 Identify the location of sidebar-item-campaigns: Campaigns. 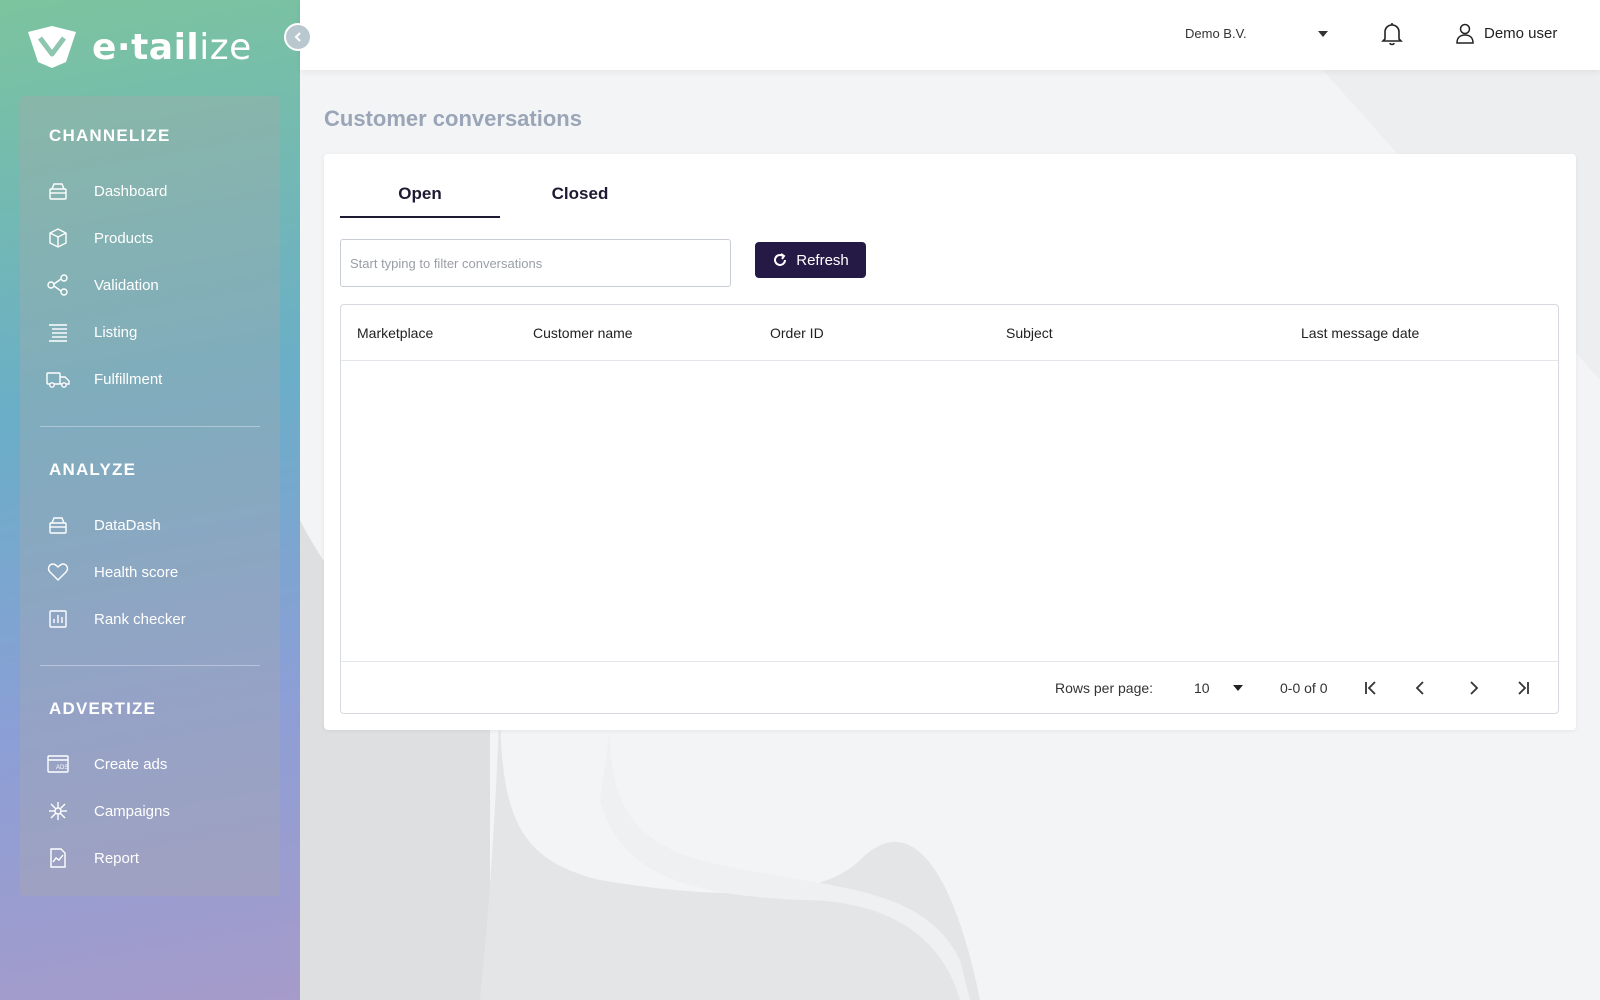
(156, 811).